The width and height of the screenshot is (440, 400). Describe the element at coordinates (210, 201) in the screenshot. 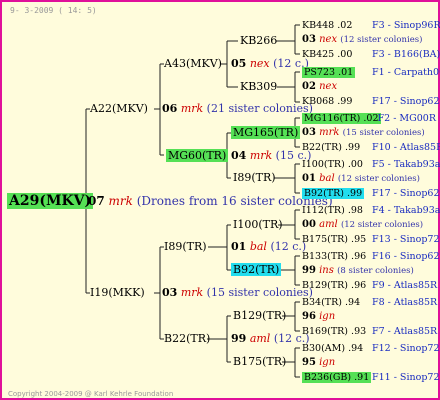

I see `root-mating: 07 mrk (Drones from 16 sister colonies)` at that location.